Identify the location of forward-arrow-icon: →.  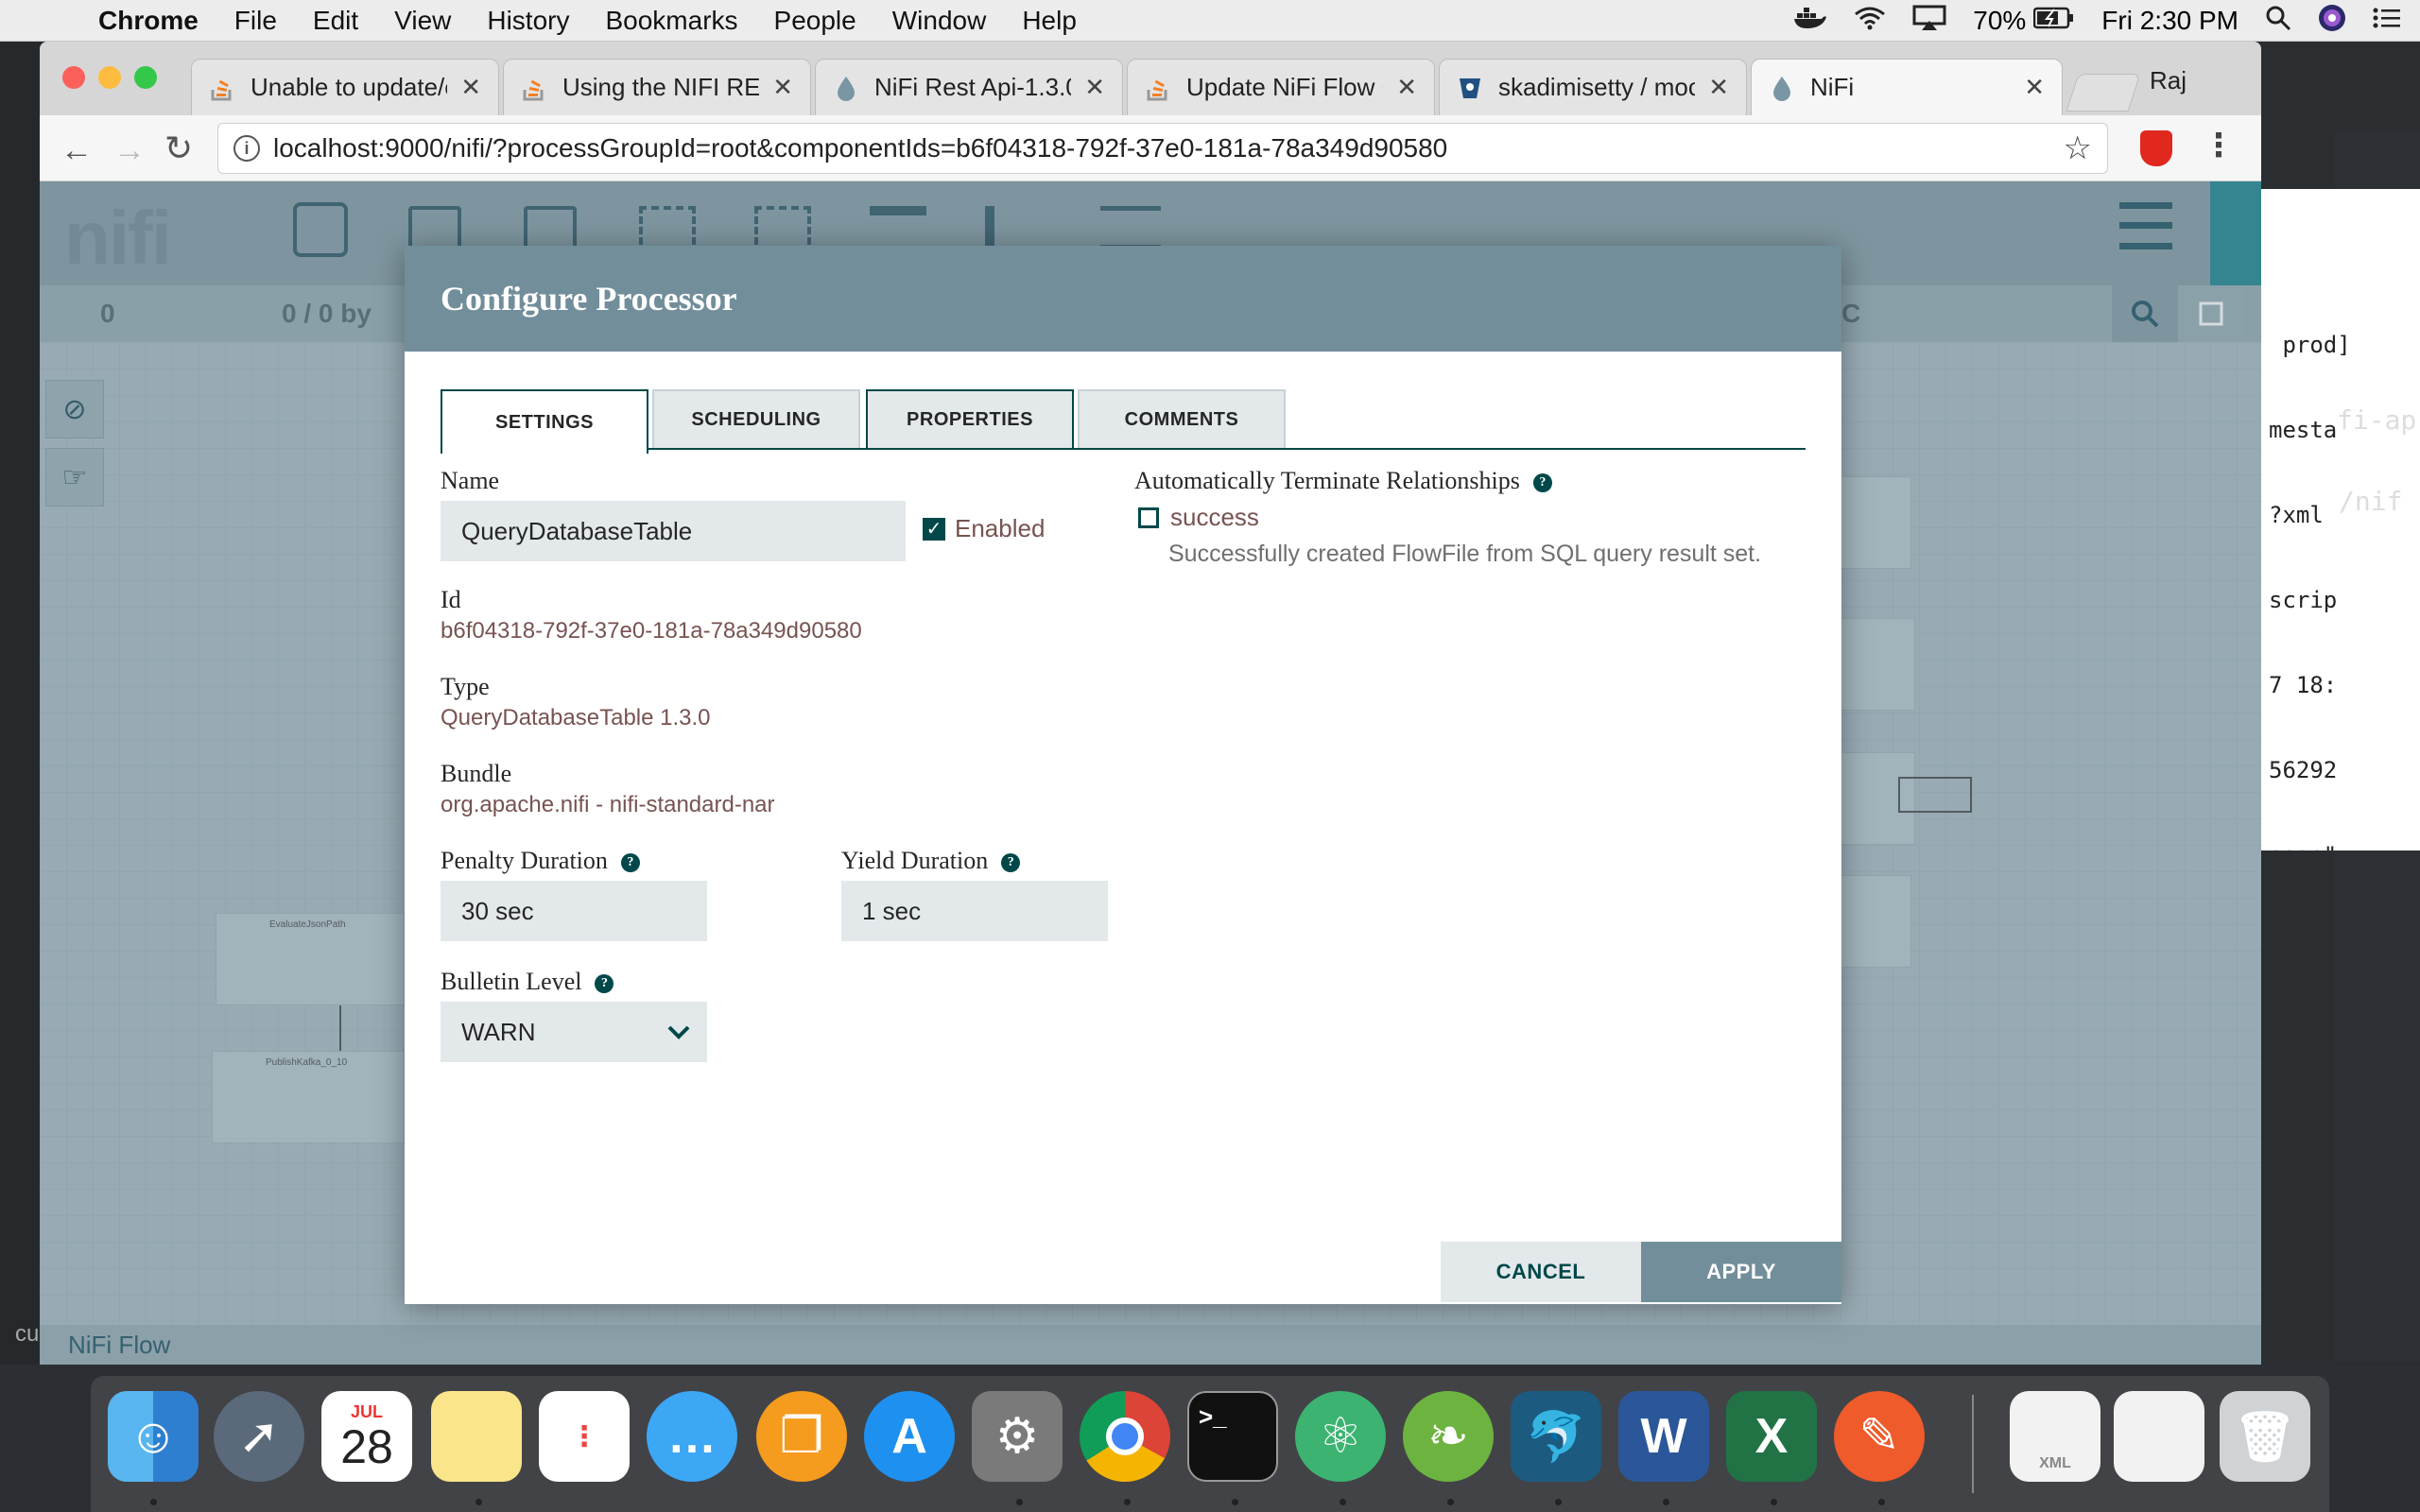
(129, 150).